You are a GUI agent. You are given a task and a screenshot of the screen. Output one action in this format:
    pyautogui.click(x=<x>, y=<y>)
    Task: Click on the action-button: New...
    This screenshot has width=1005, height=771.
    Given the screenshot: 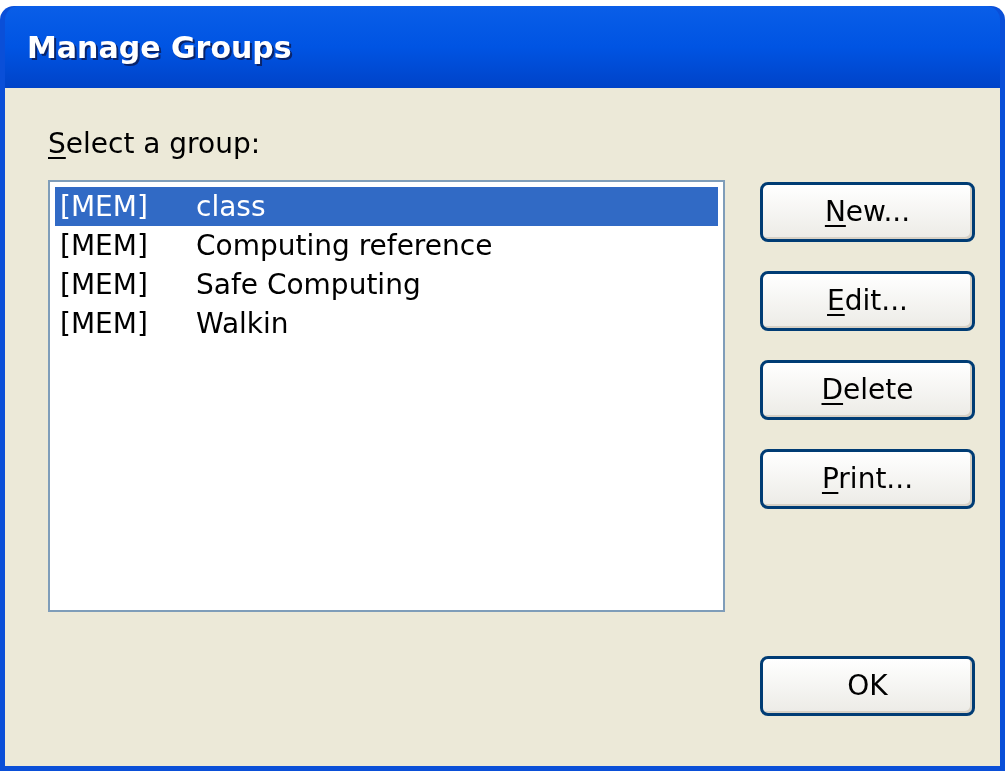 What is the action you would take?
    pyautogui.click(x=867, y=212)
    